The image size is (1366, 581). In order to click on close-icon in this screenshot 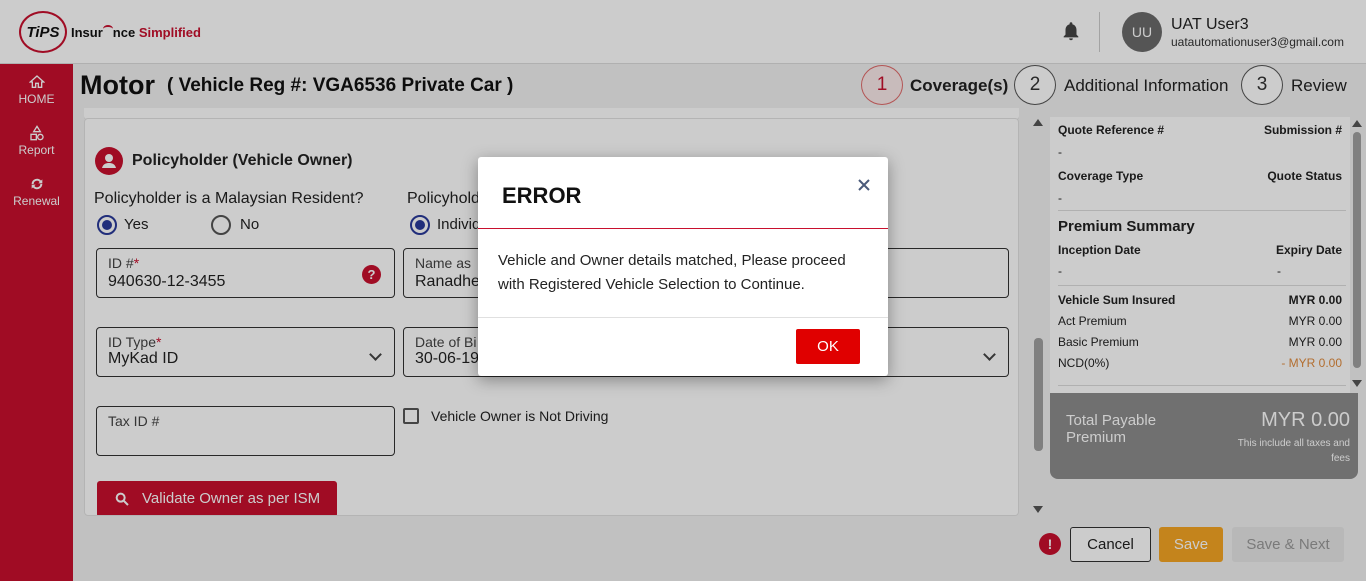, I will do `click(864, 185)`.